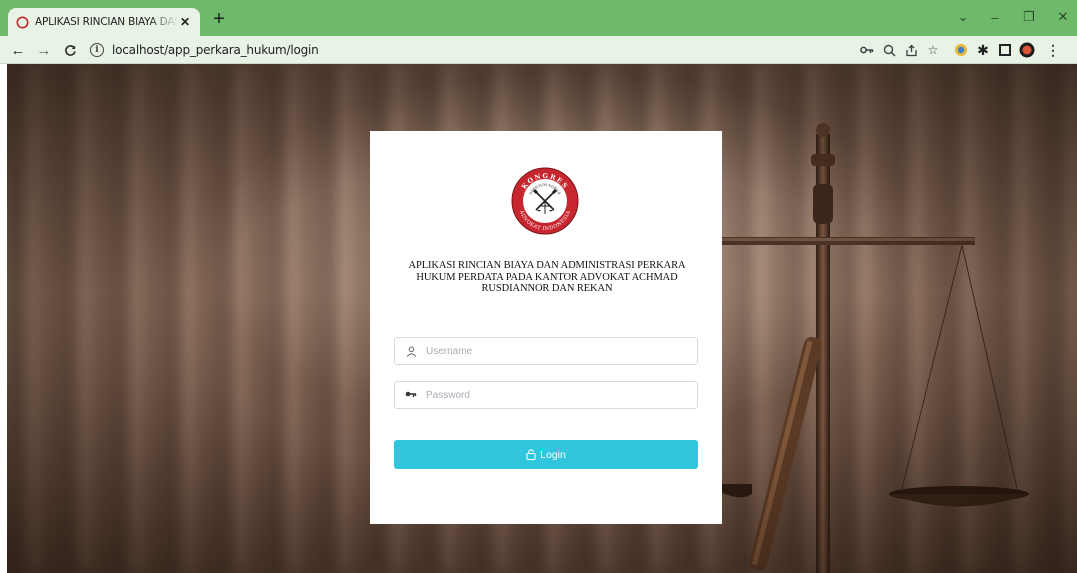 Image resolution: width=1077 pixels, height=573 pixels. I want to click on tab-title: APLIKASI RINCIAN BIAYA DAN ADMINISTRASI, so click(106, 22).